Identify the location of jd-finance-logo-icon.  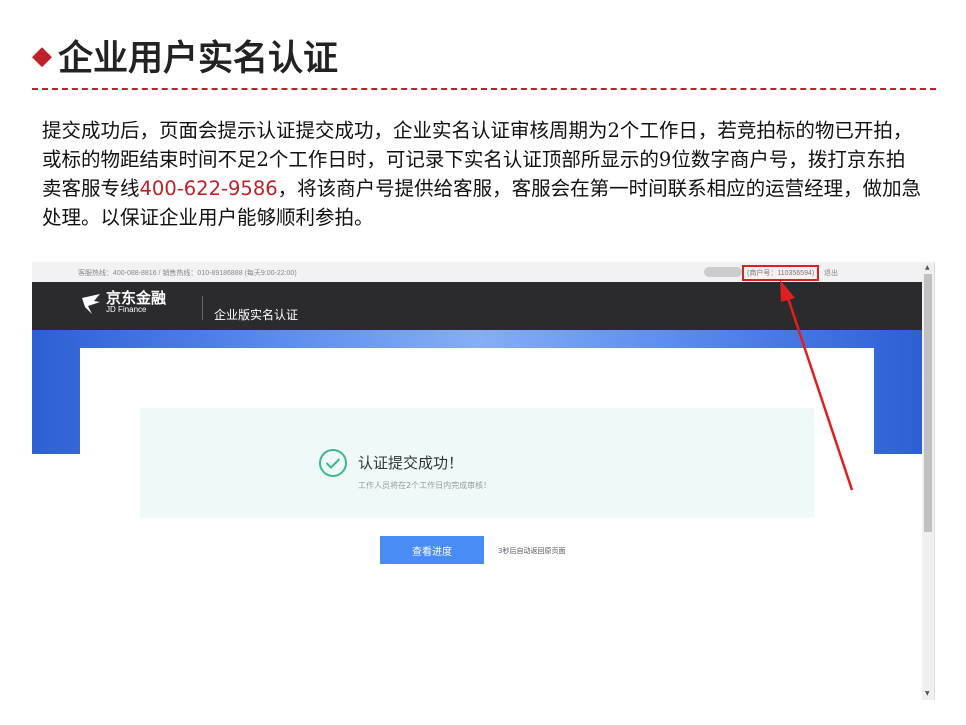
(91, 304).